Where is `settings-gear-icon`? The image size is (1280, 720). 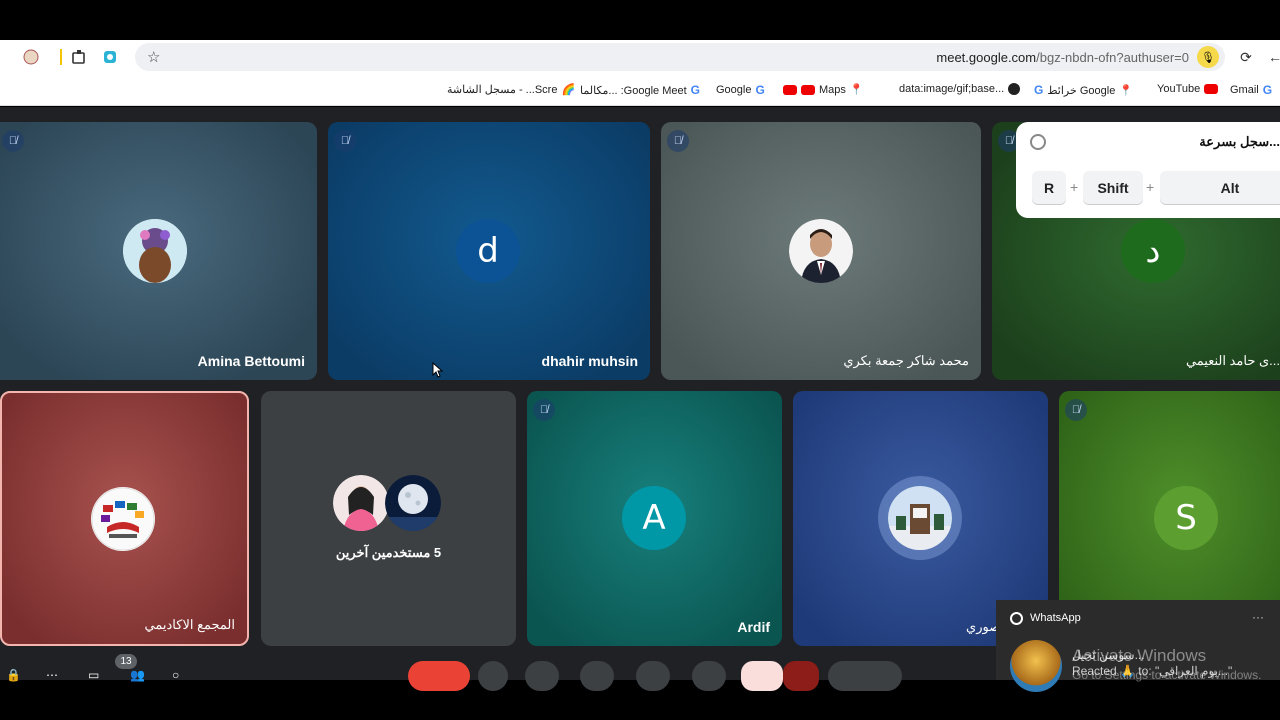 settings-gear-icon is located at coordinates (1038, 142).